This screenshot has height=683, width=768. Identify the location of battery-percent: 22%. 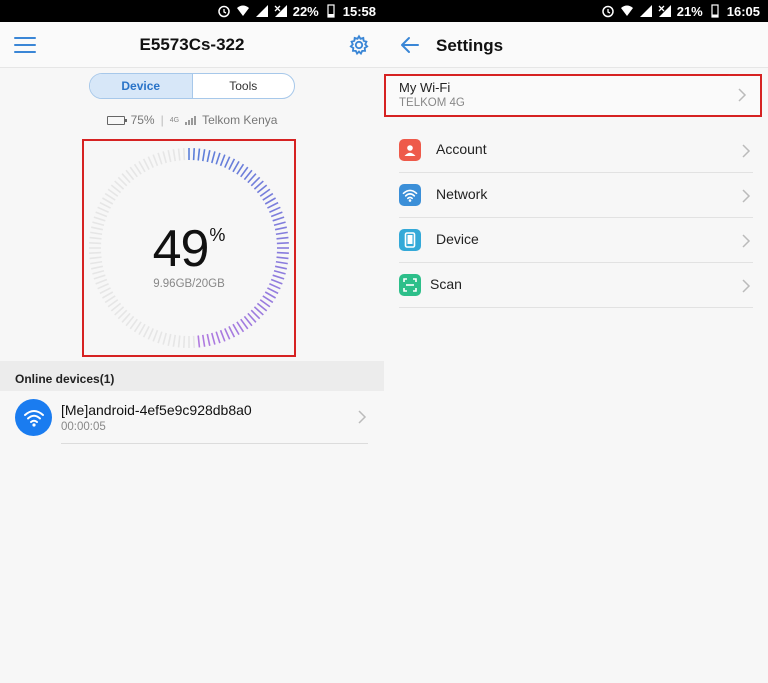
(305, 11).